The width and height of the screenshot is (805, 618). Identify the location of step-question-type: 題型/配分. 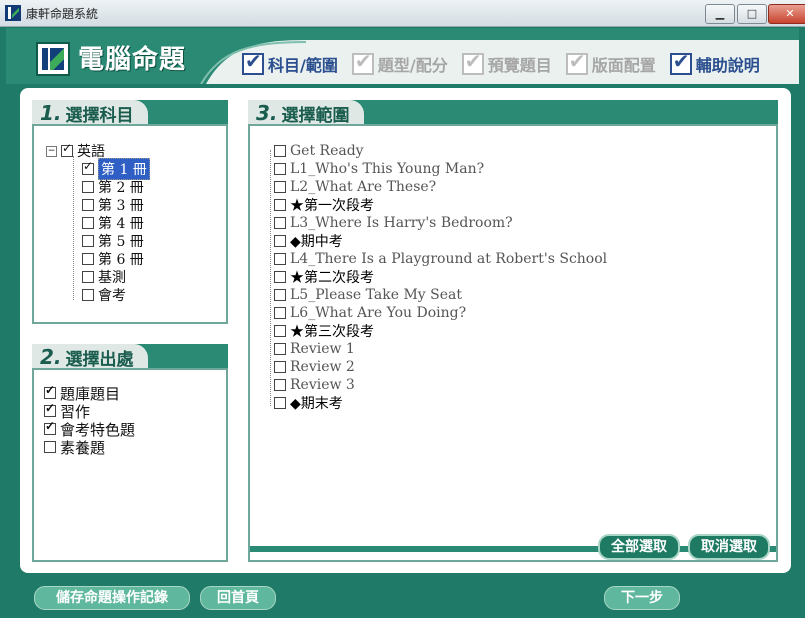
(399, 63).